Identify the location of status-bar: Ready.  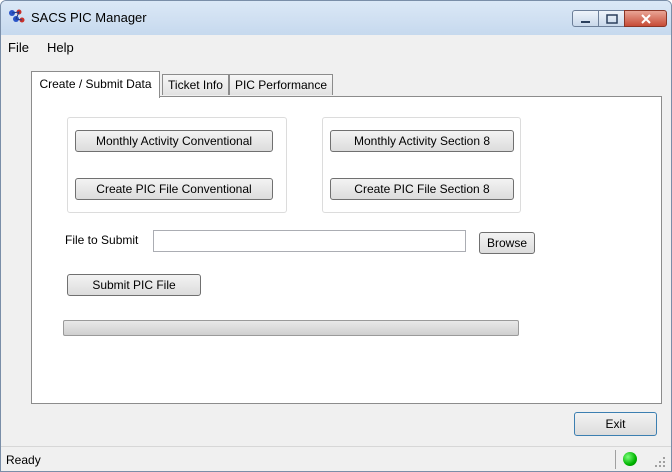
(336, 458).